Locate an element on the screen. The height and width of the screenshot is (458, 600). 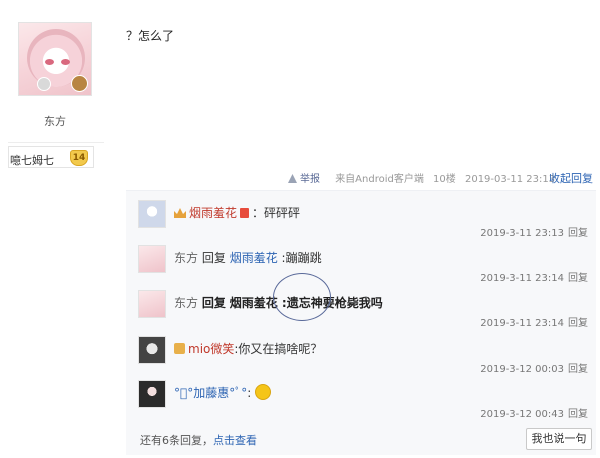
report-link: 举报 is located at coordinates (307, 179).